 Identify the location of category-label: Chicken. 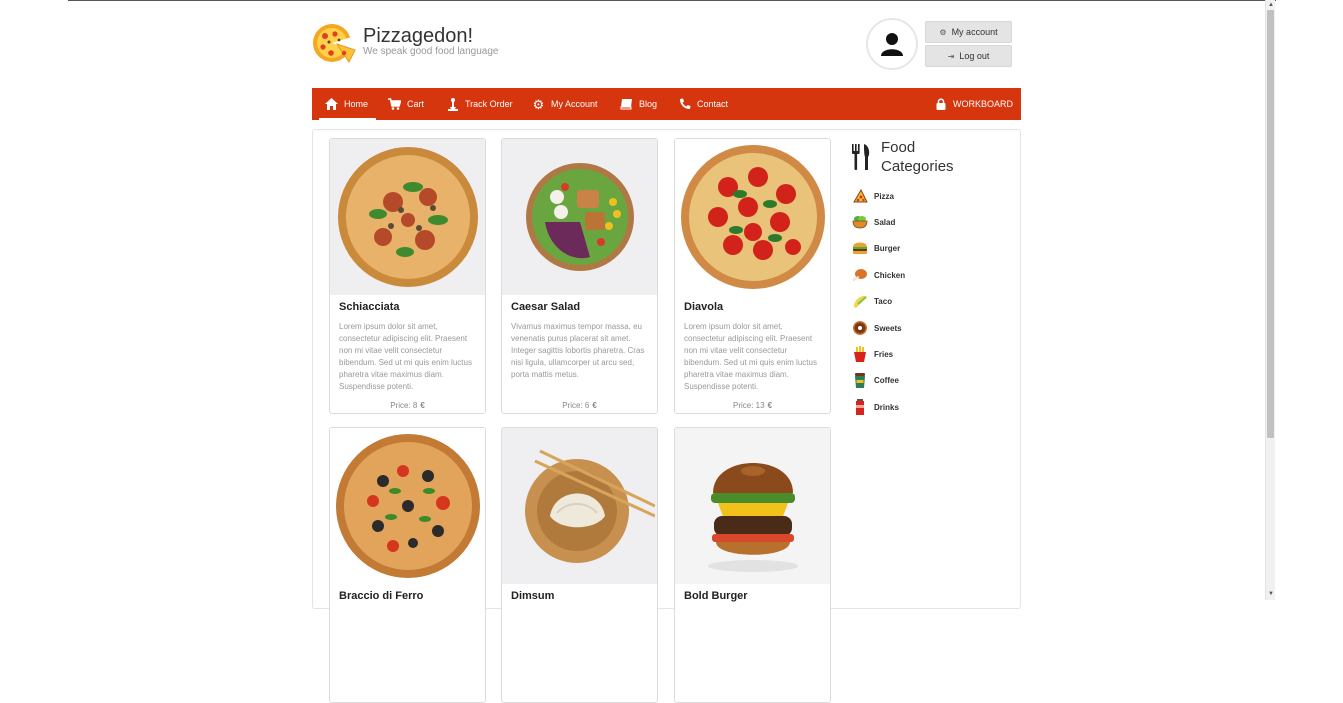
(890, 275).